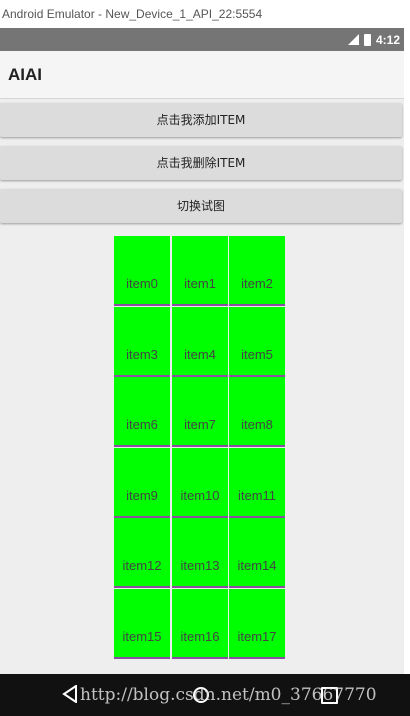 The width and height of the screenshot is (410, 716). What do you see at coordinates (353, 39) in the screenshot?
I see `signal-icon` at bounding box center [353, 39].